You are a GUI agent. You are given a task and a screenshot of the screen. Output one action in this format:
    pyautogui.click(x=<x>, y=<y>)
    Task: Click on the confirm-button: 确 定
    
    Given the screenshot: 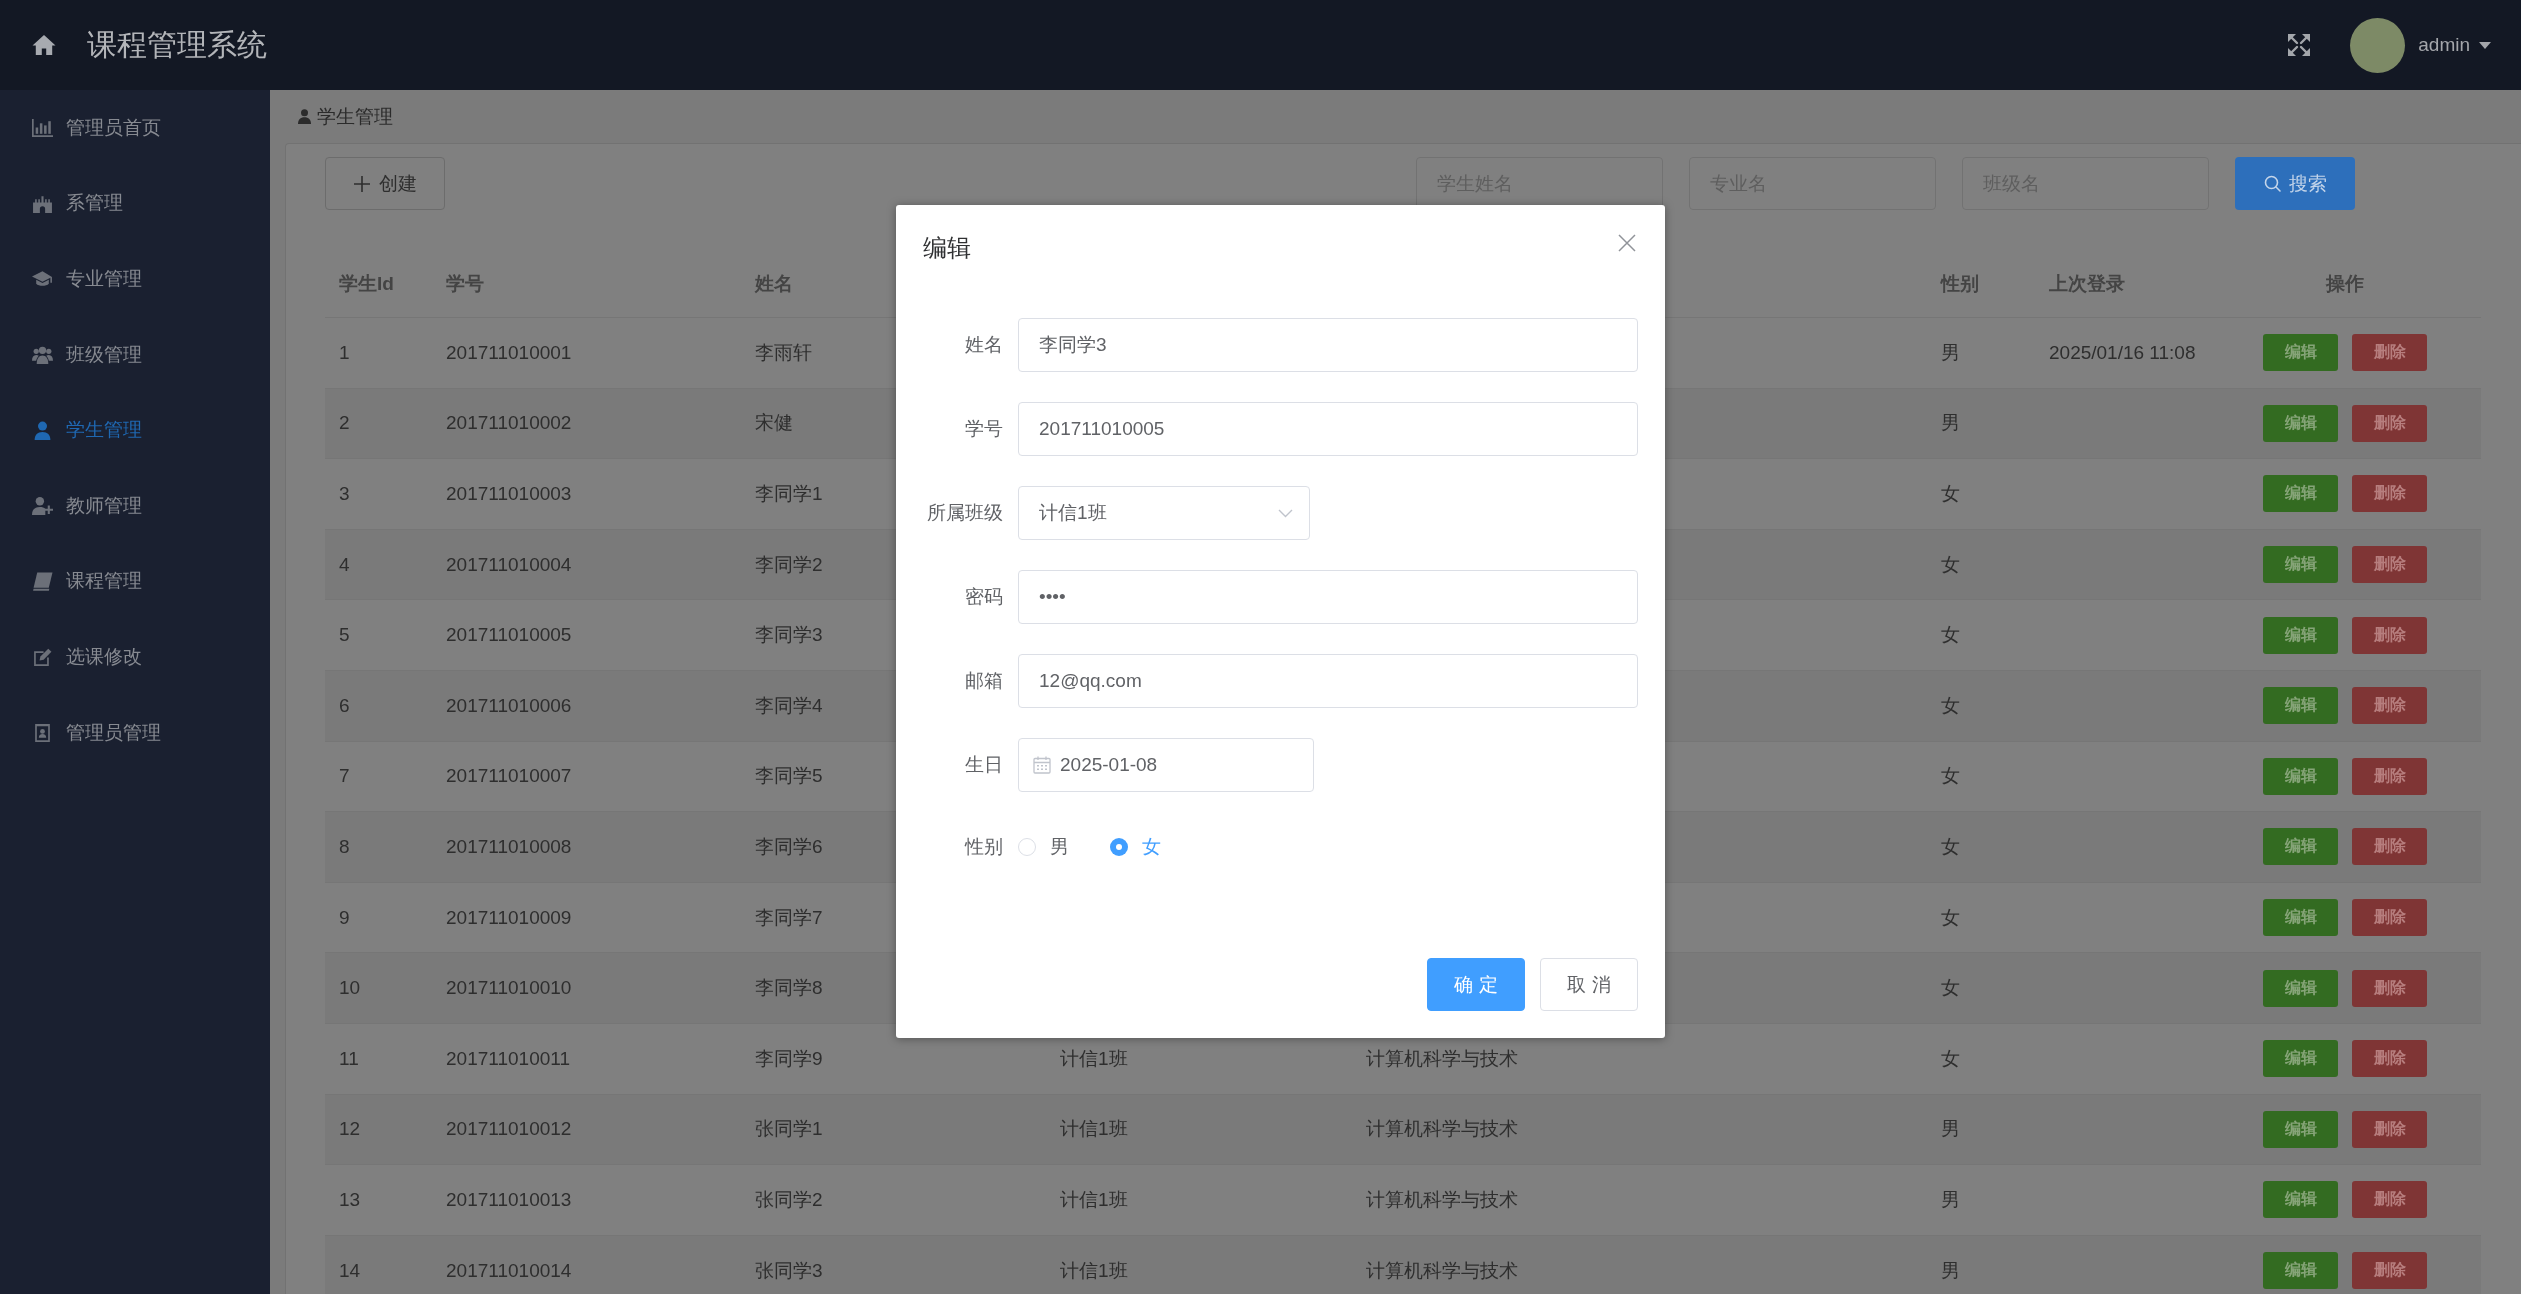 What is the action you would take?
    pyautogui.click(x=1476, y=984)
    